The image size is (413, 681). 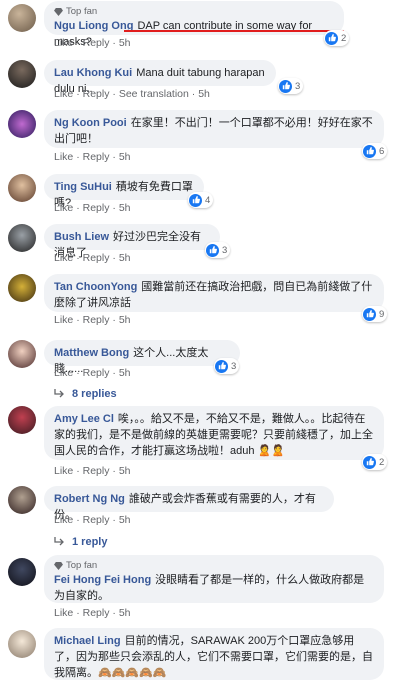 What do you see at coordinates (93, 73) in the screenshot?
I see `commenter-name: Lau Khong Kui` at bounding box center [93, 73].